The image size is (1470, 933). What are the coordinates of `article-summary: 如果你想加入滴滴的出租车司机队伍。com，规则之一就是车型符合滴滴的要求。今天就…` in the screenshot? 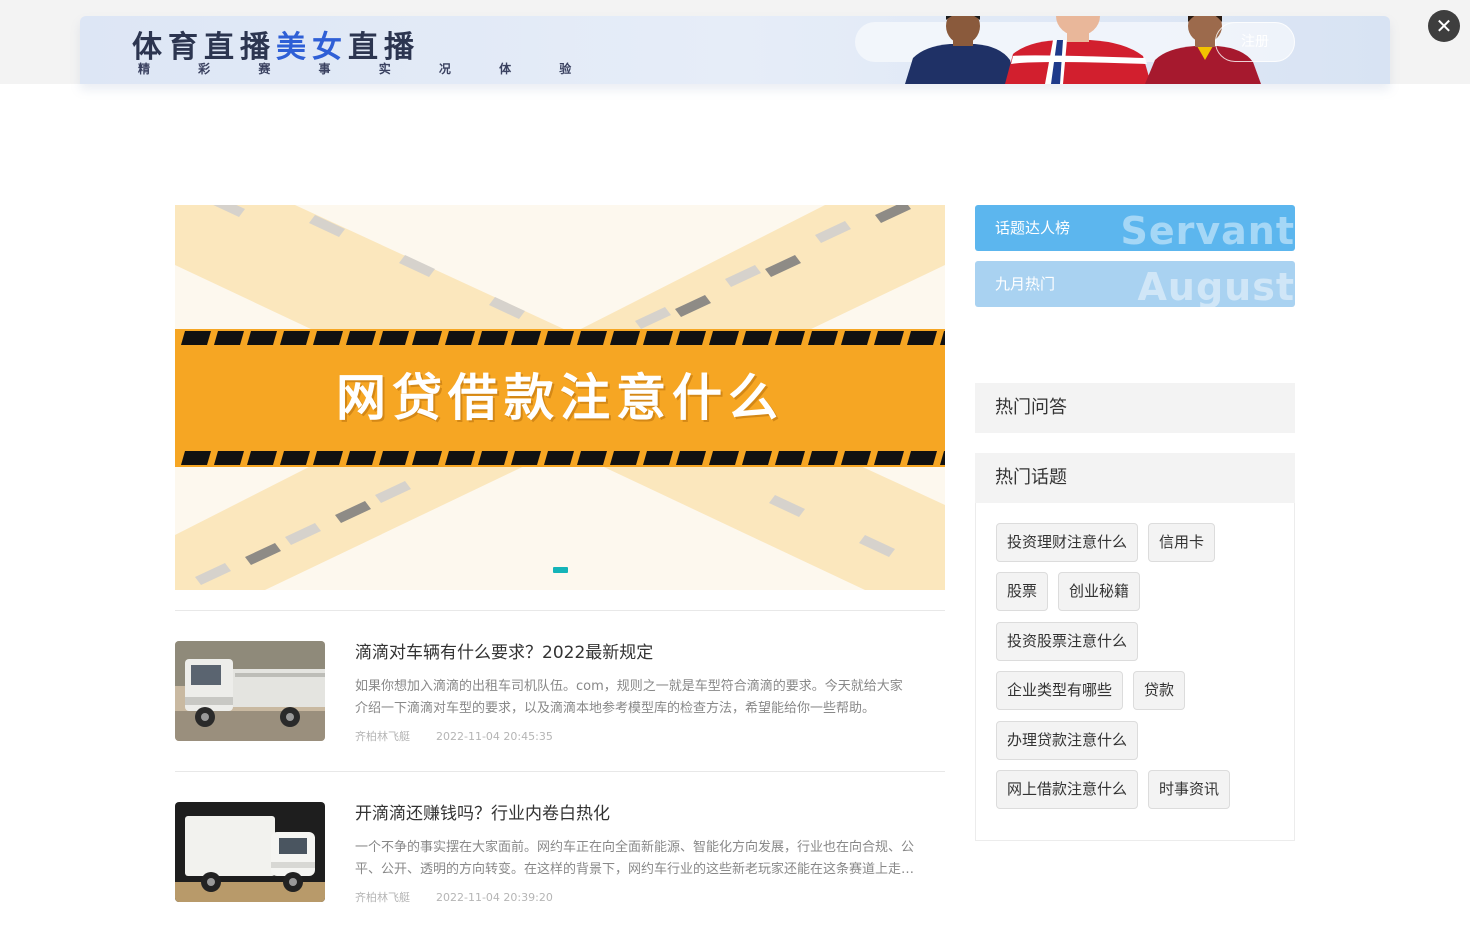 It's located at (629, 697).